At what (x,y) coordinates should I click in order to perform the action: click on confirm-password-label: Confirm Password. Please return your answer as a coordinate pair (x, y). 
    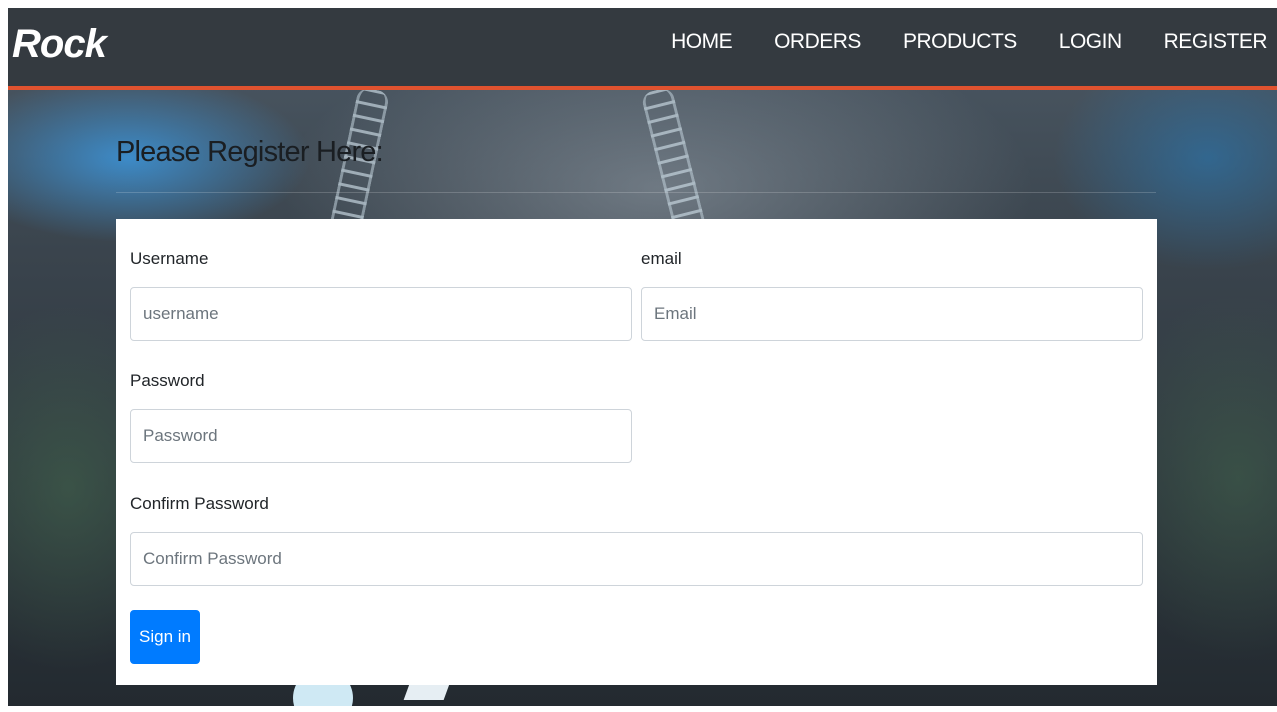
    Looking at the image, I should click on (199, 503).